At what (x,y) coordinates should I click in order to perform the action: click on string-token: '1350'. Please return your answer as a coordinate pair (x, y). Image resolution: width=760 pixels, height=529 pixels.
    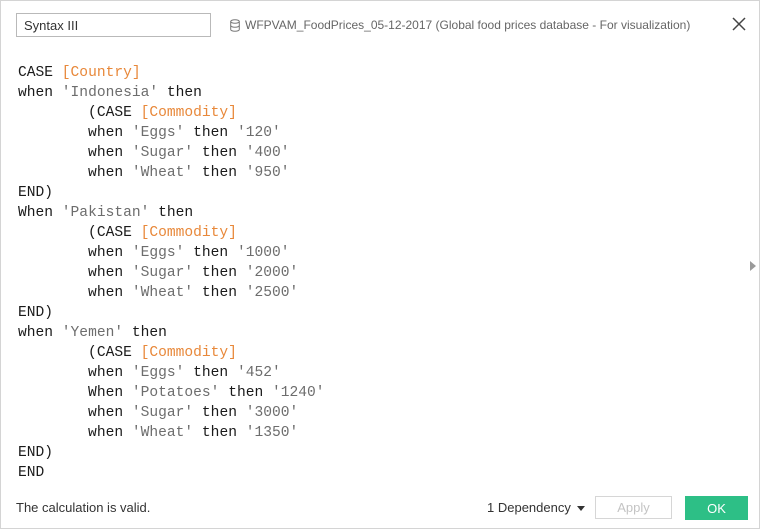
    Looking at the image, I should click on (272, 433).